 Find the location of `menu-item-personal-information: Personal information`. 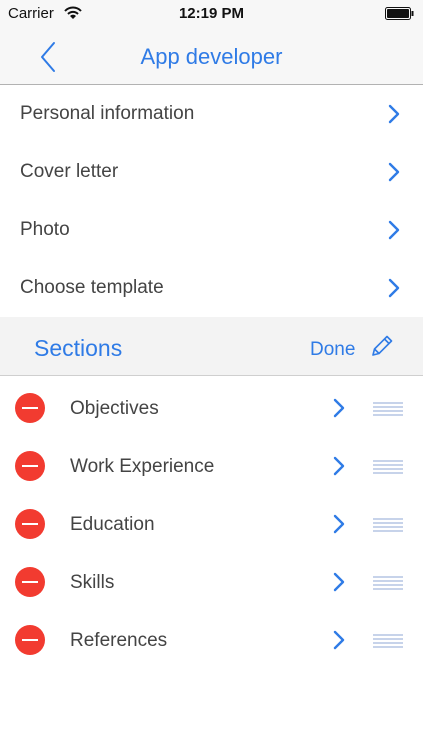

menu-item-personal-information: Personal information is located at coordinates (211, 114).